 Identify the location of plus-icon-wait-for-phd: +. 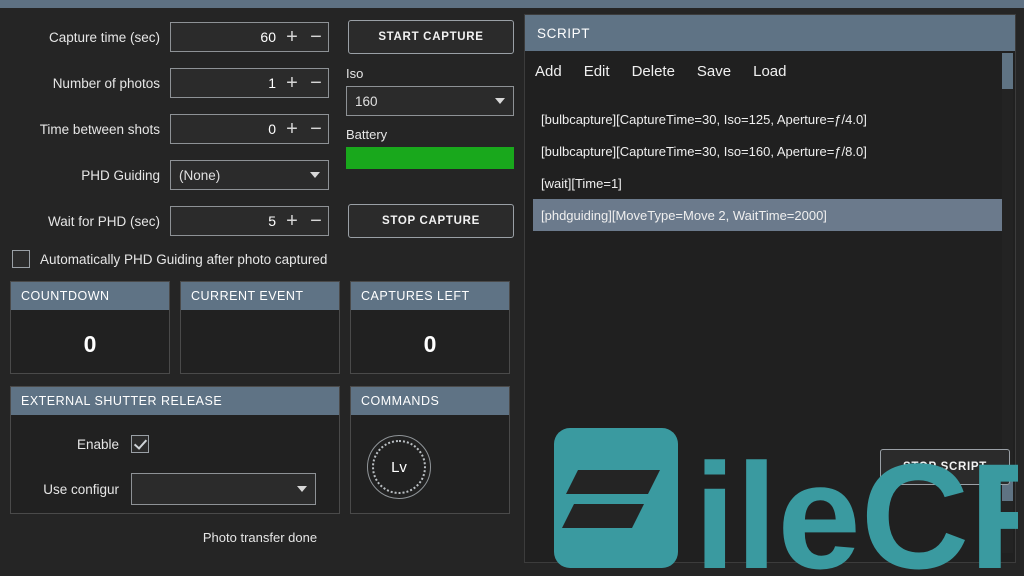
(292, 221).